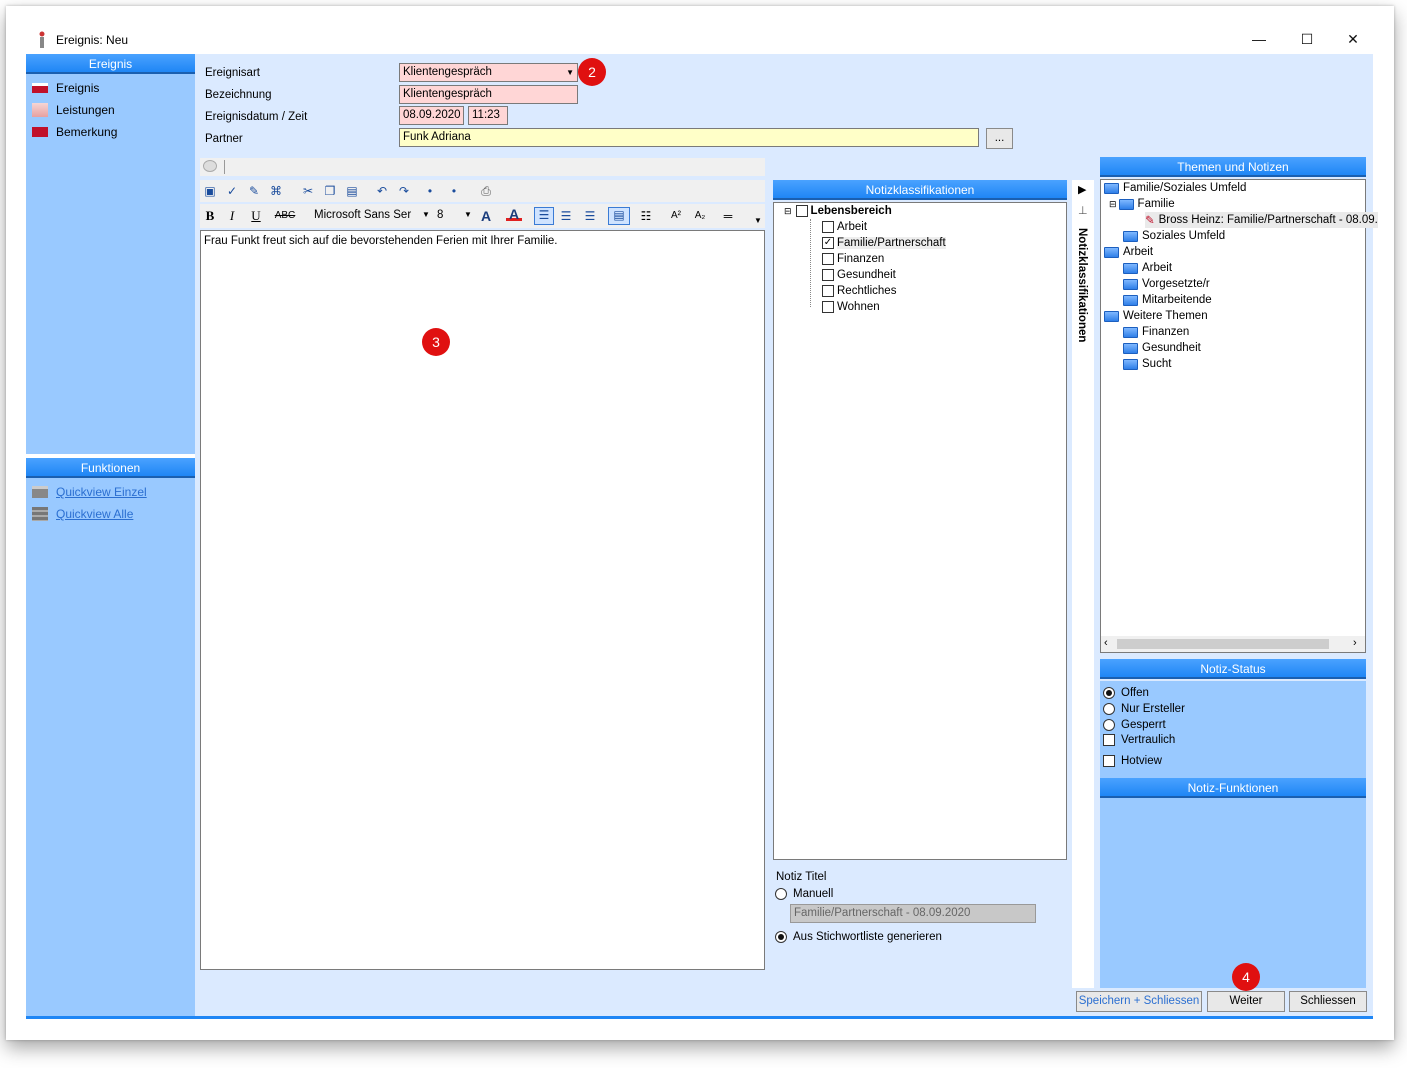  What do you see at coordinates (758, 221) in the screenshot?
I see `toolbar-overflow-icon: ▼` at bounding box center [758, 221].